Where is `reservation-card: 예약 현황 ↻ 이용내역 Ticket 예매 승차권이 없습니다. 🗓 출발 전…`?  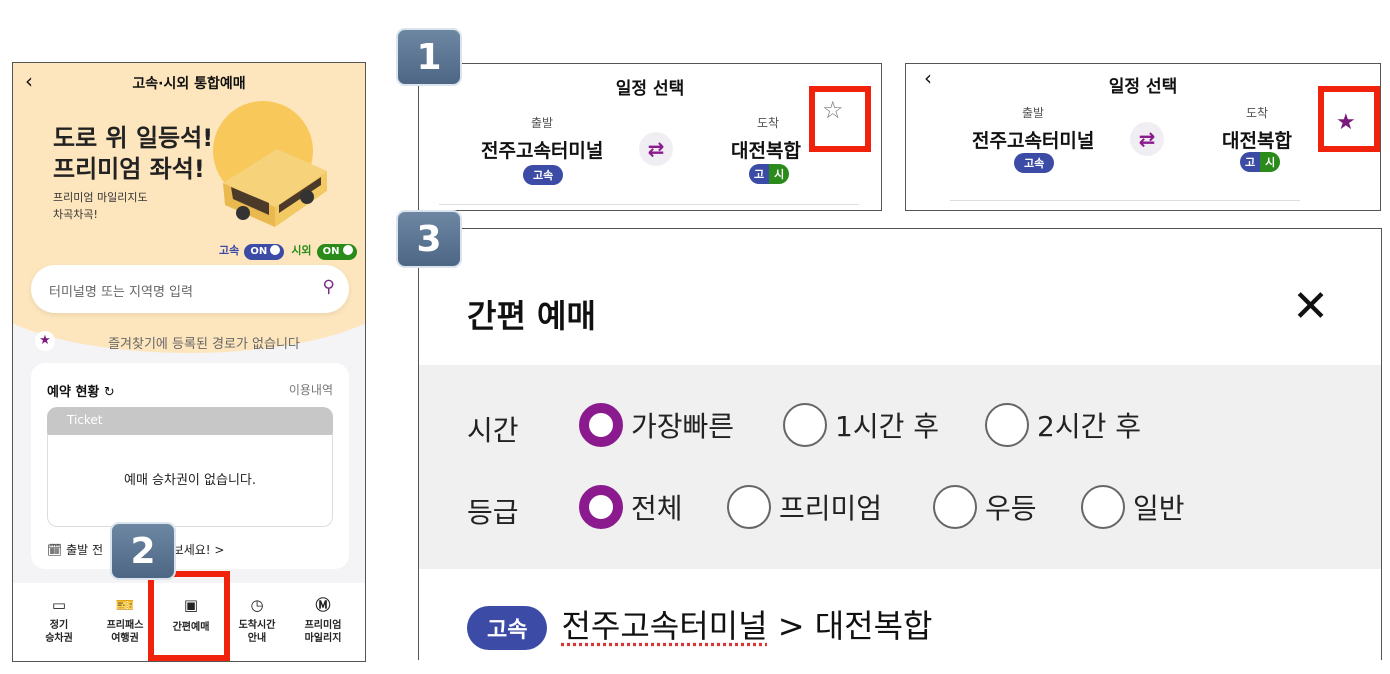 reservation-card: 예약 현황 ↻ 이용내역 Ticket 예매 승차권이 없습니다. 🗓 출발 전… is located at coordinates (190, 466).